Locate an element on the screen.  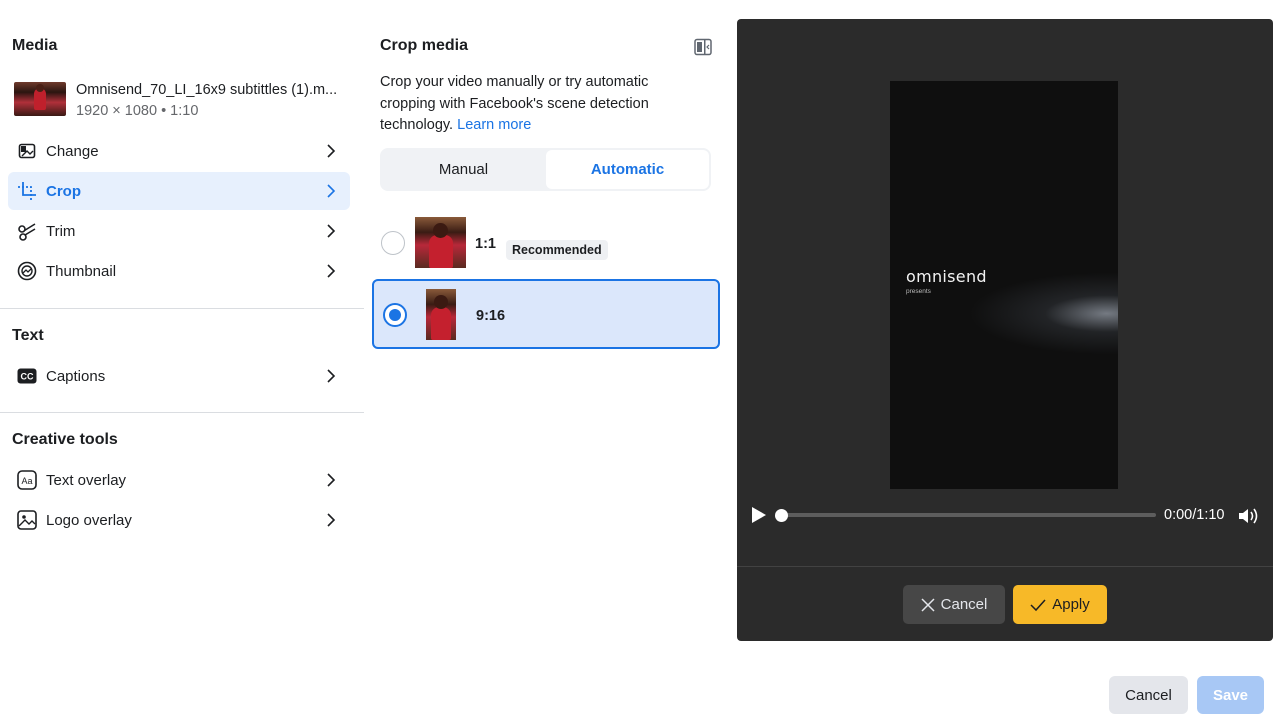
checkmark-icon is located at coordinates (1038, 604).